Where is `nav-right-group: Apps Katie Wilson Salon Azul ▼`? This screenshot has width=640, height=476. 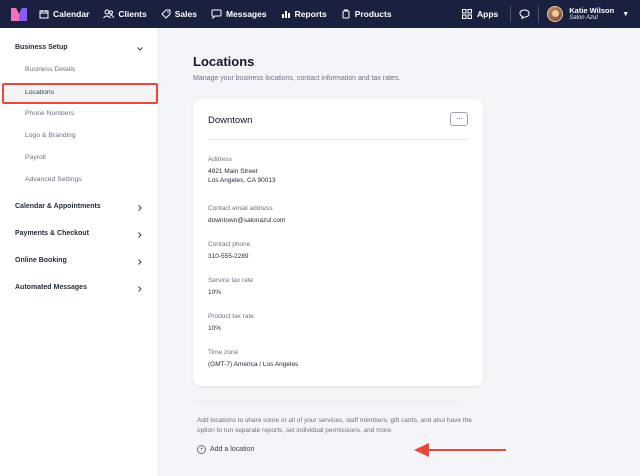
nav-right-group: Apps Katie Wilson Salon Azul ▼ is located at coordinates (545, 14).